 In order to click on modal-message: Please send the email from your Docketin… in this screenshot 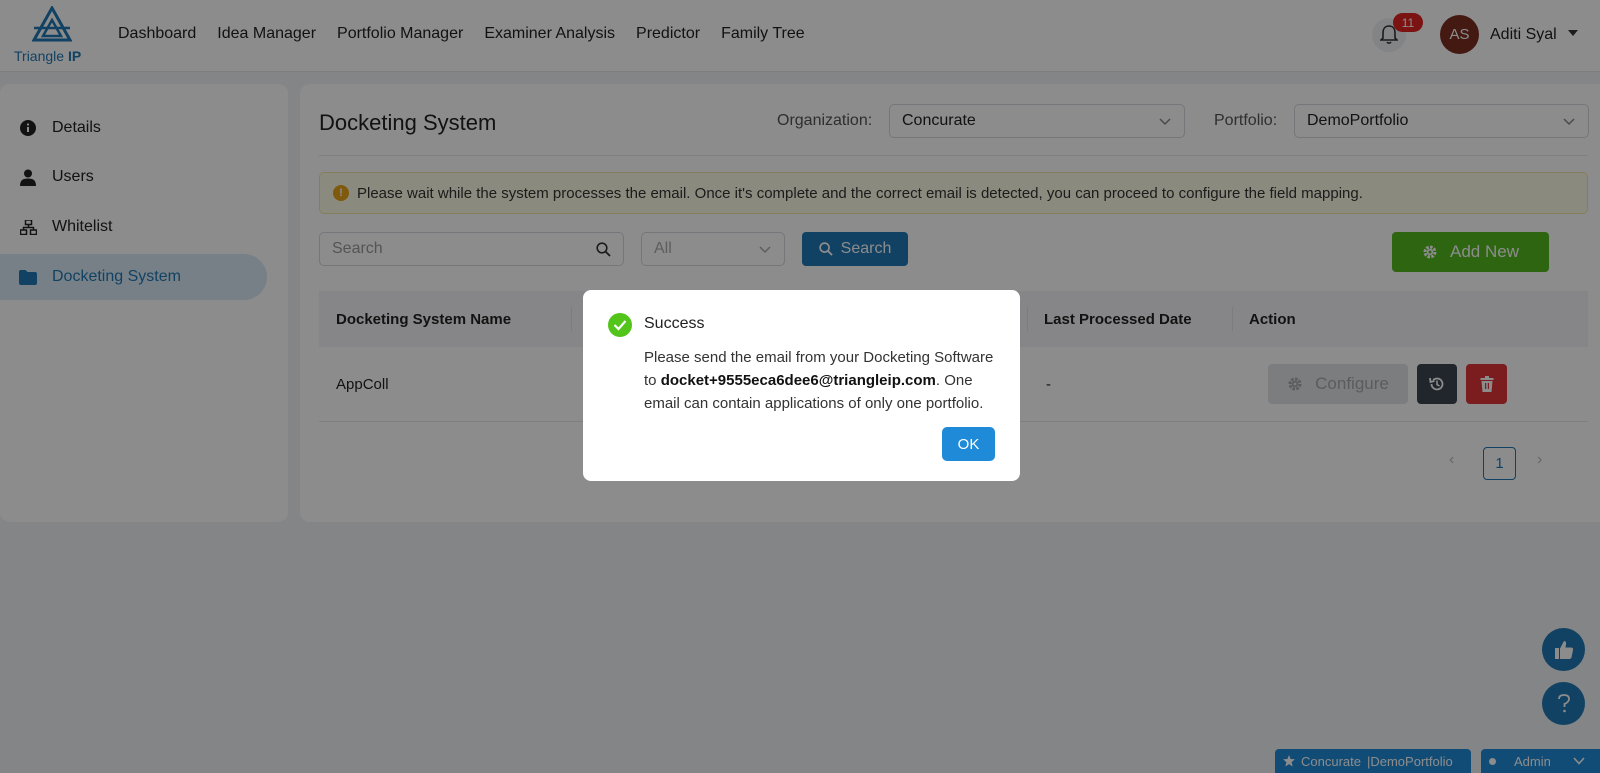, I will do `click(819, 380)`.